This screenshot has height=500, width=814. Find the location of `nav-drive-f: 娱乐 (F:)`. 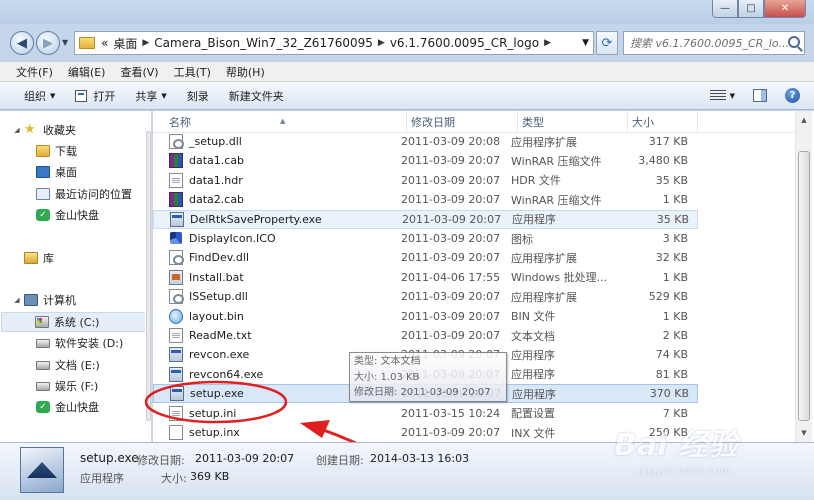

nav-drive-f: 娱乐 (F:) is located at coordinates (67, 386).